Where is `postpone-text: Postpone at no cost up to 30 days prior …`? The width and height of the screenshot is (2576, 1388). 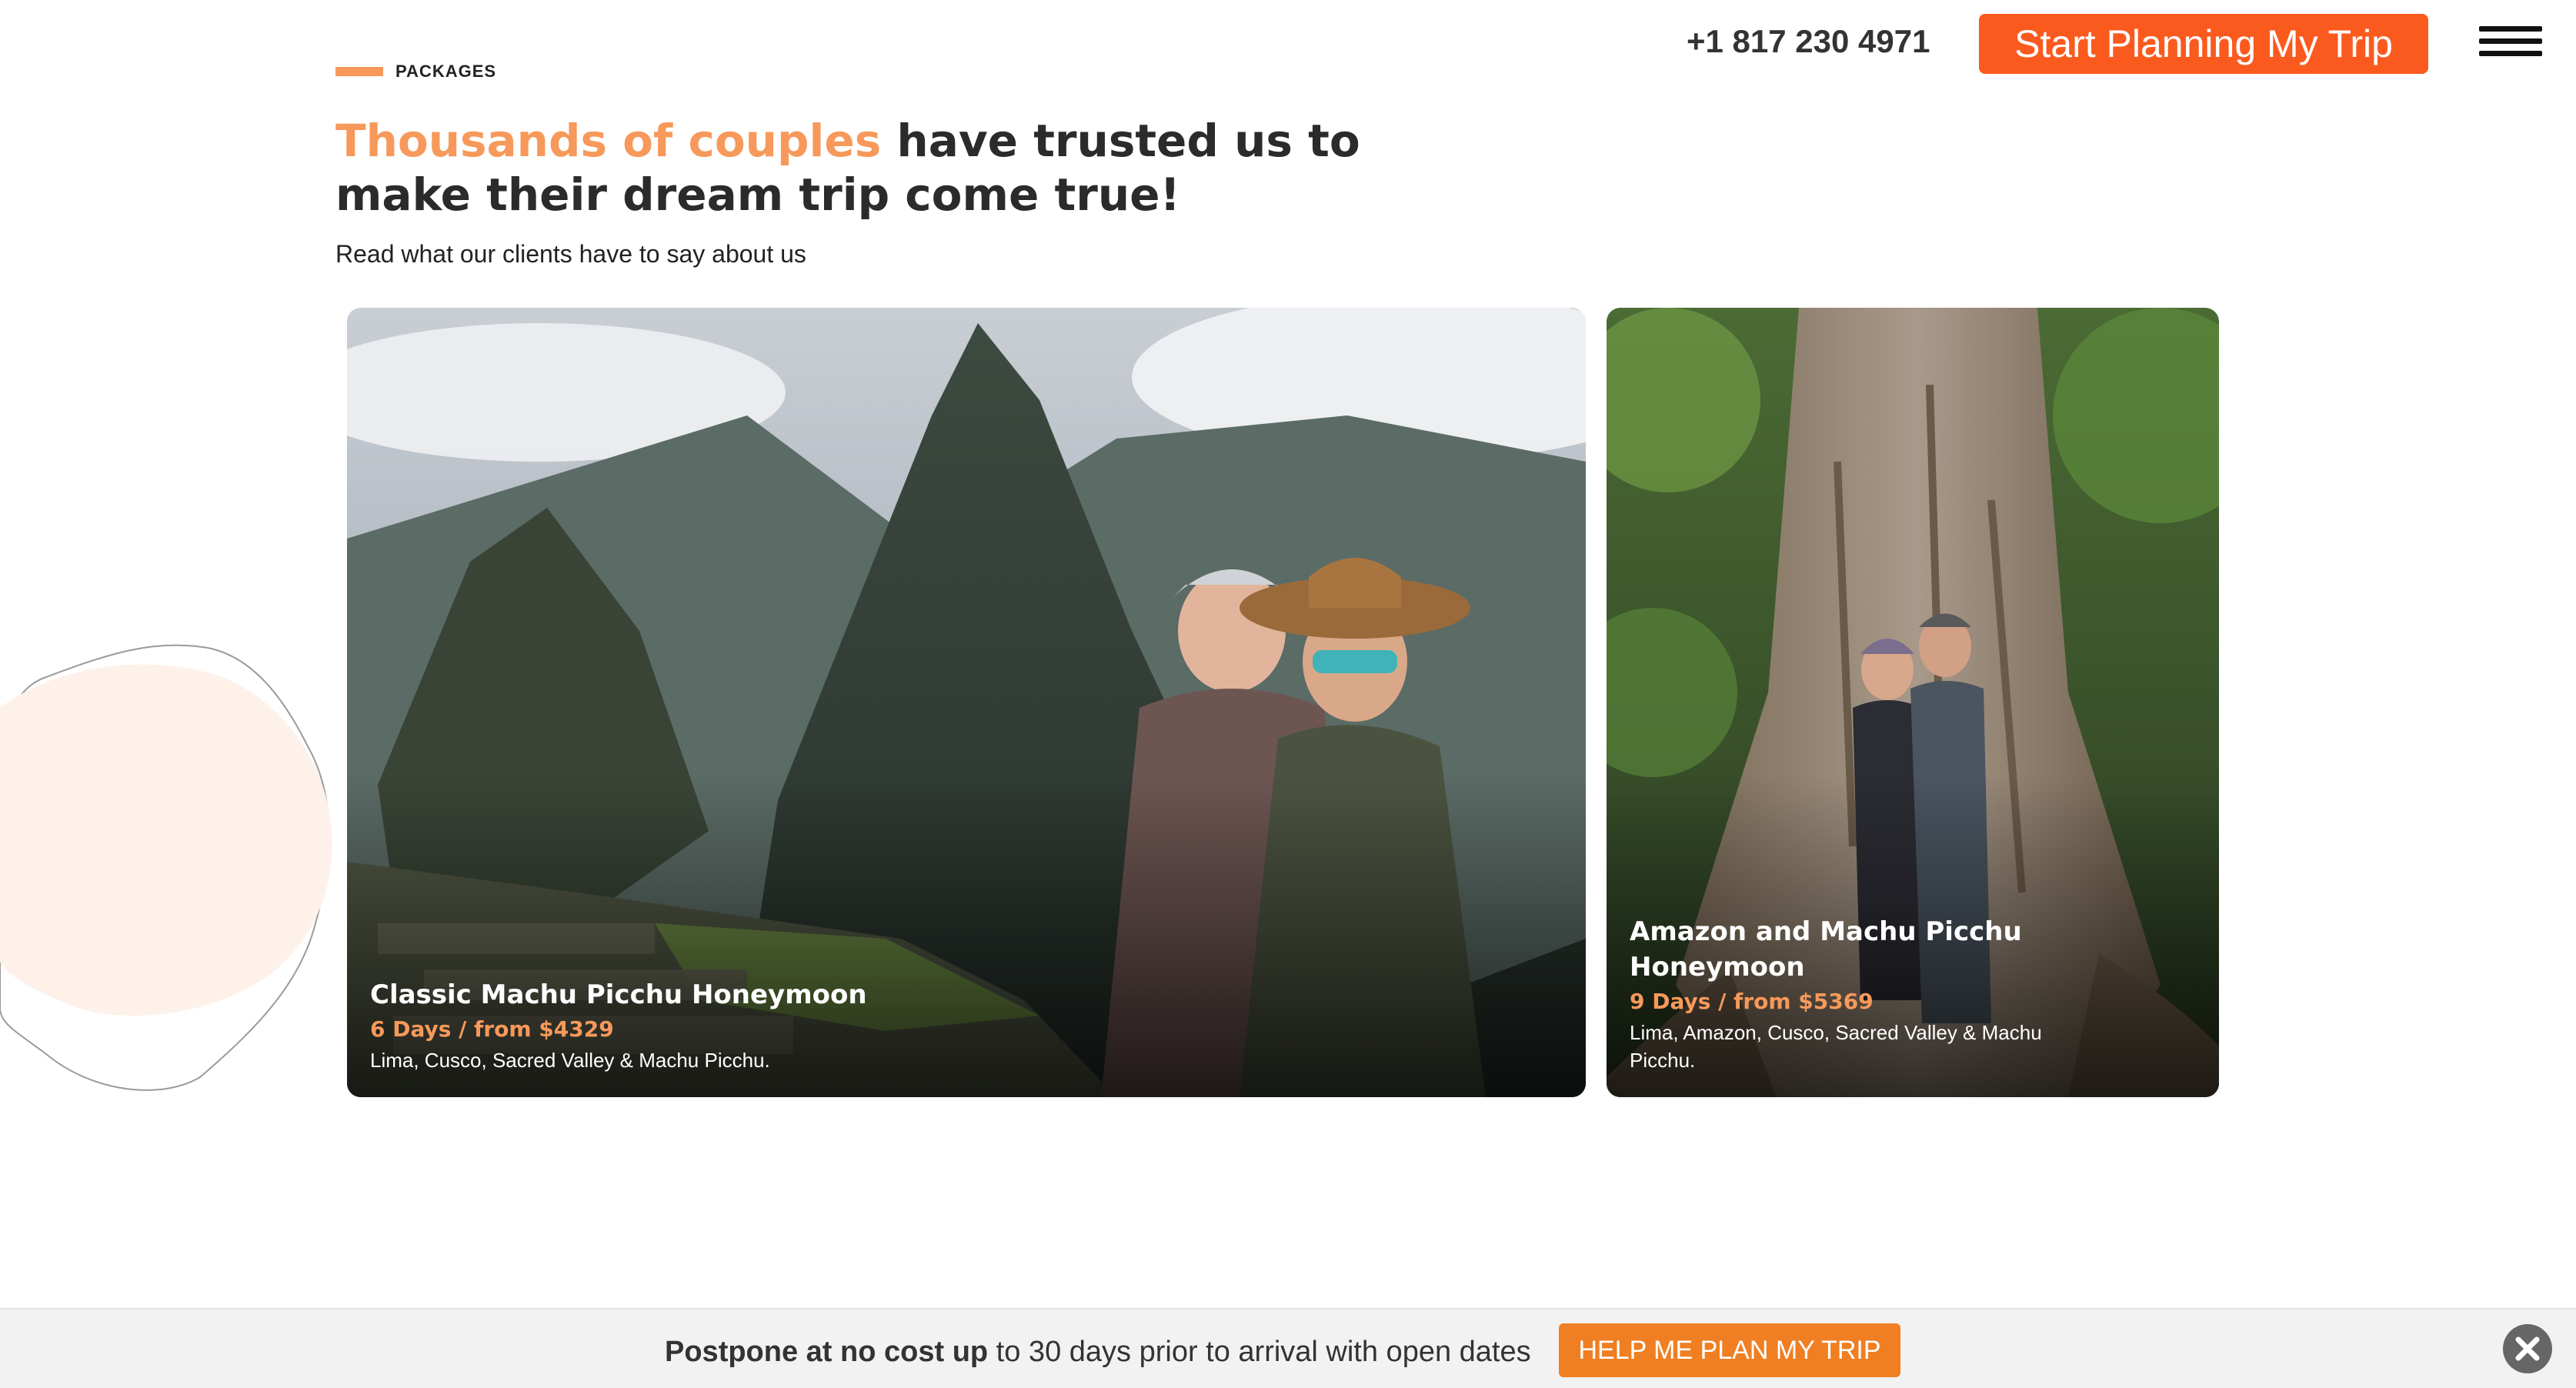 postpone-text: Postpone at no cost up to 30 days prior … is located at coordinates (1098, 1352).